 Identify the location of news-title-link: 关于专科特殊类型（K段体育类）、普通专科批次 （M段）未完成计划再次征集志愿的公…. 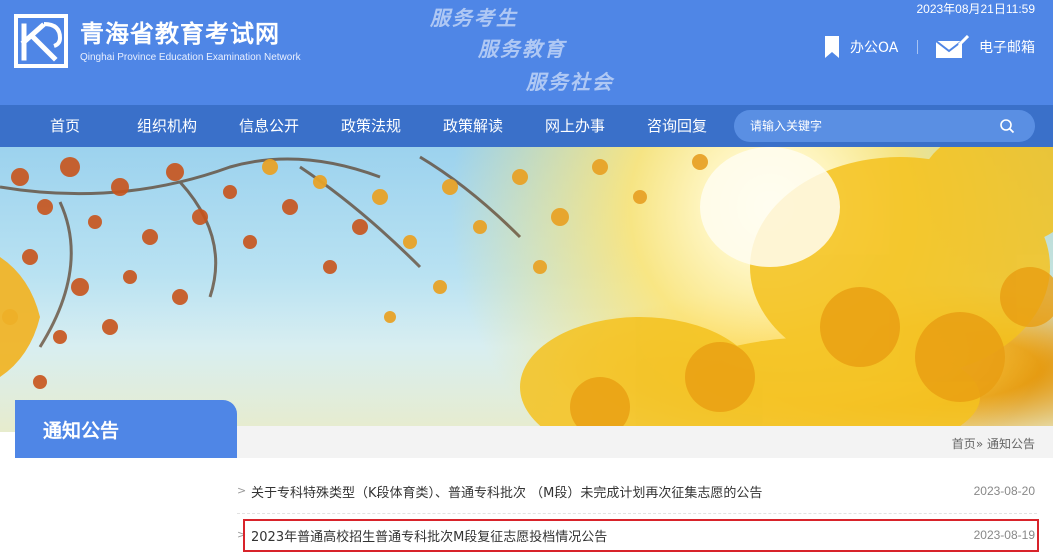
(506, 491).